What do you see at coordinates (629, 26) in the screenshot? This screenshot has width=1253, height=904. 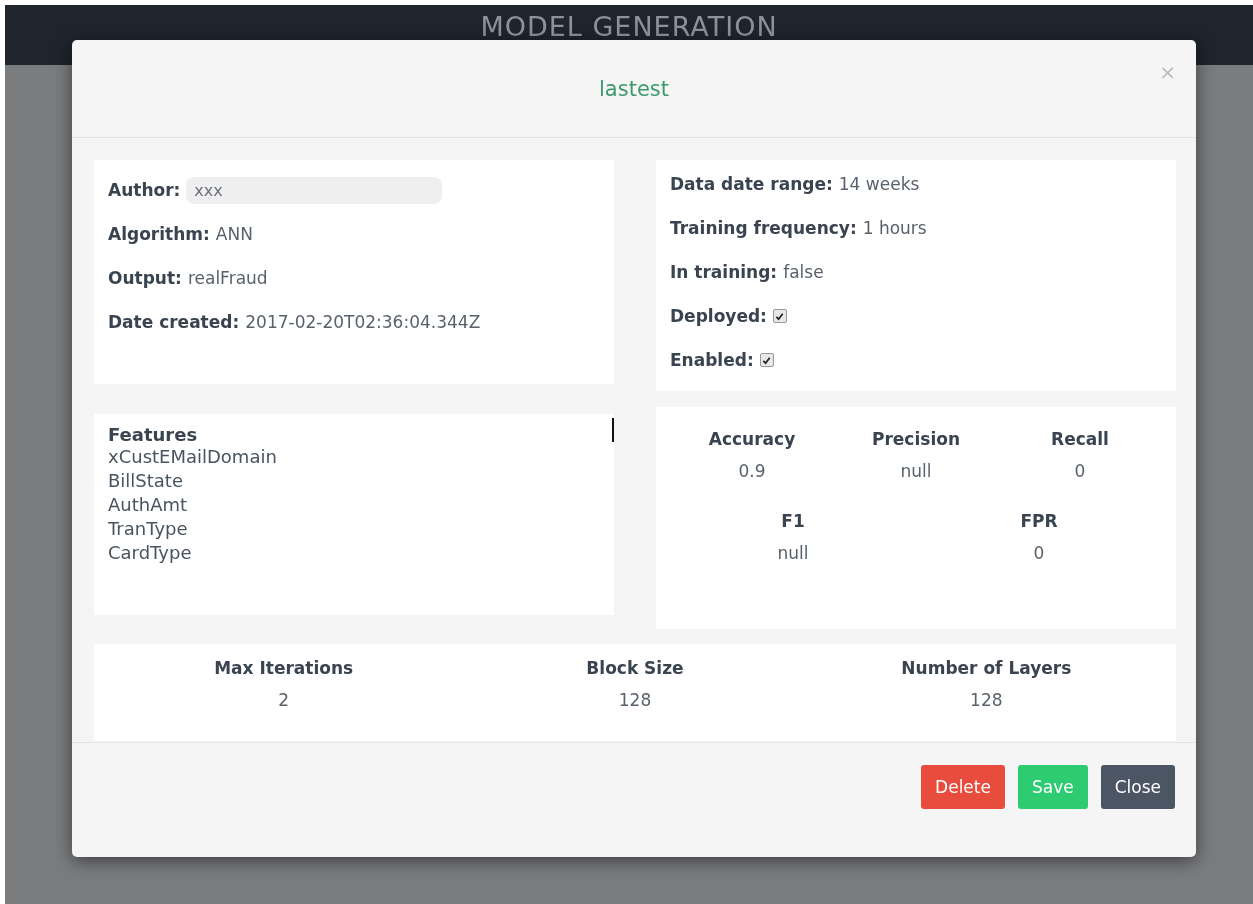 I see `page-title: MODEL GENERATION` at bounding box center [629, 26].